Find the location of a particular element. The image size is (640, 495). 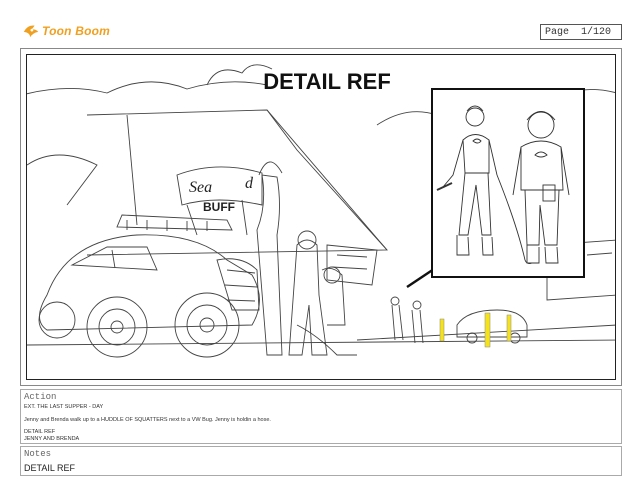

toon-boom-logo: Toon Boom is located at coordinates (66, 31).